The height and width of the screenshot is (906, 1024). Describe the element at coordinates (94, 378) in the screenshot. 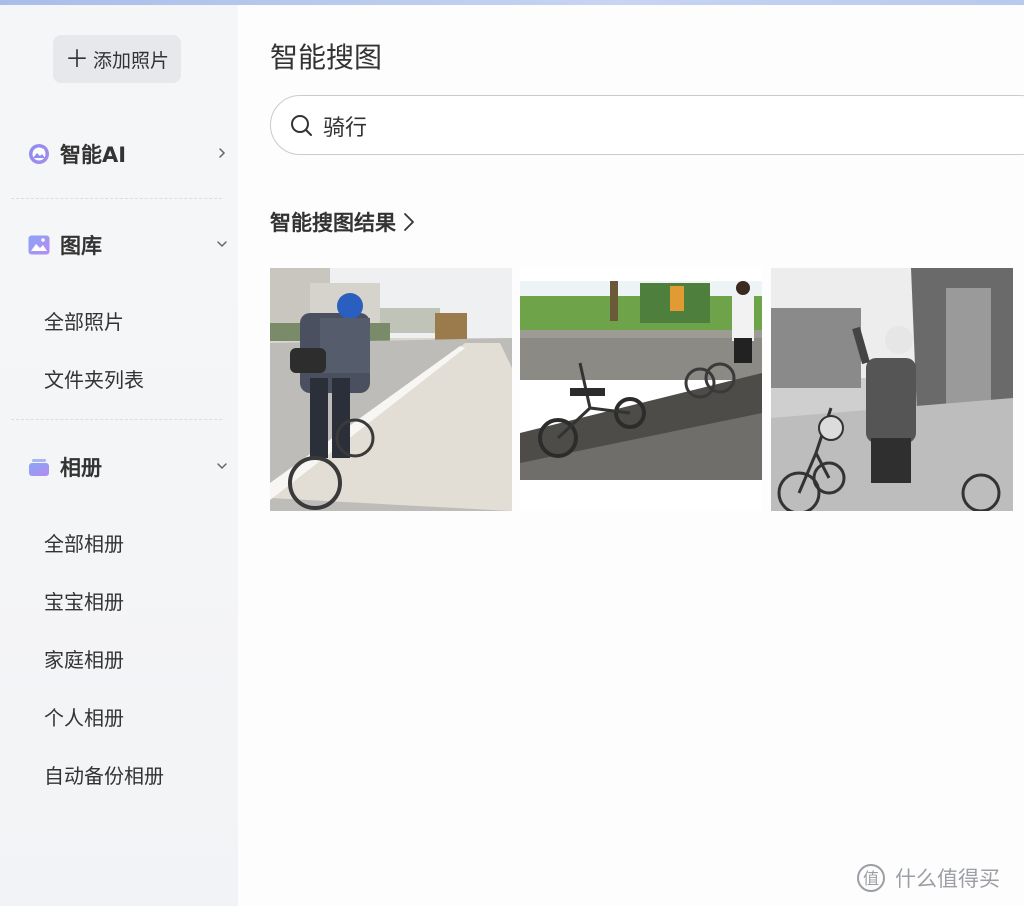

I see `sidebar-item-folder-list: 文件夹列表` at that location.